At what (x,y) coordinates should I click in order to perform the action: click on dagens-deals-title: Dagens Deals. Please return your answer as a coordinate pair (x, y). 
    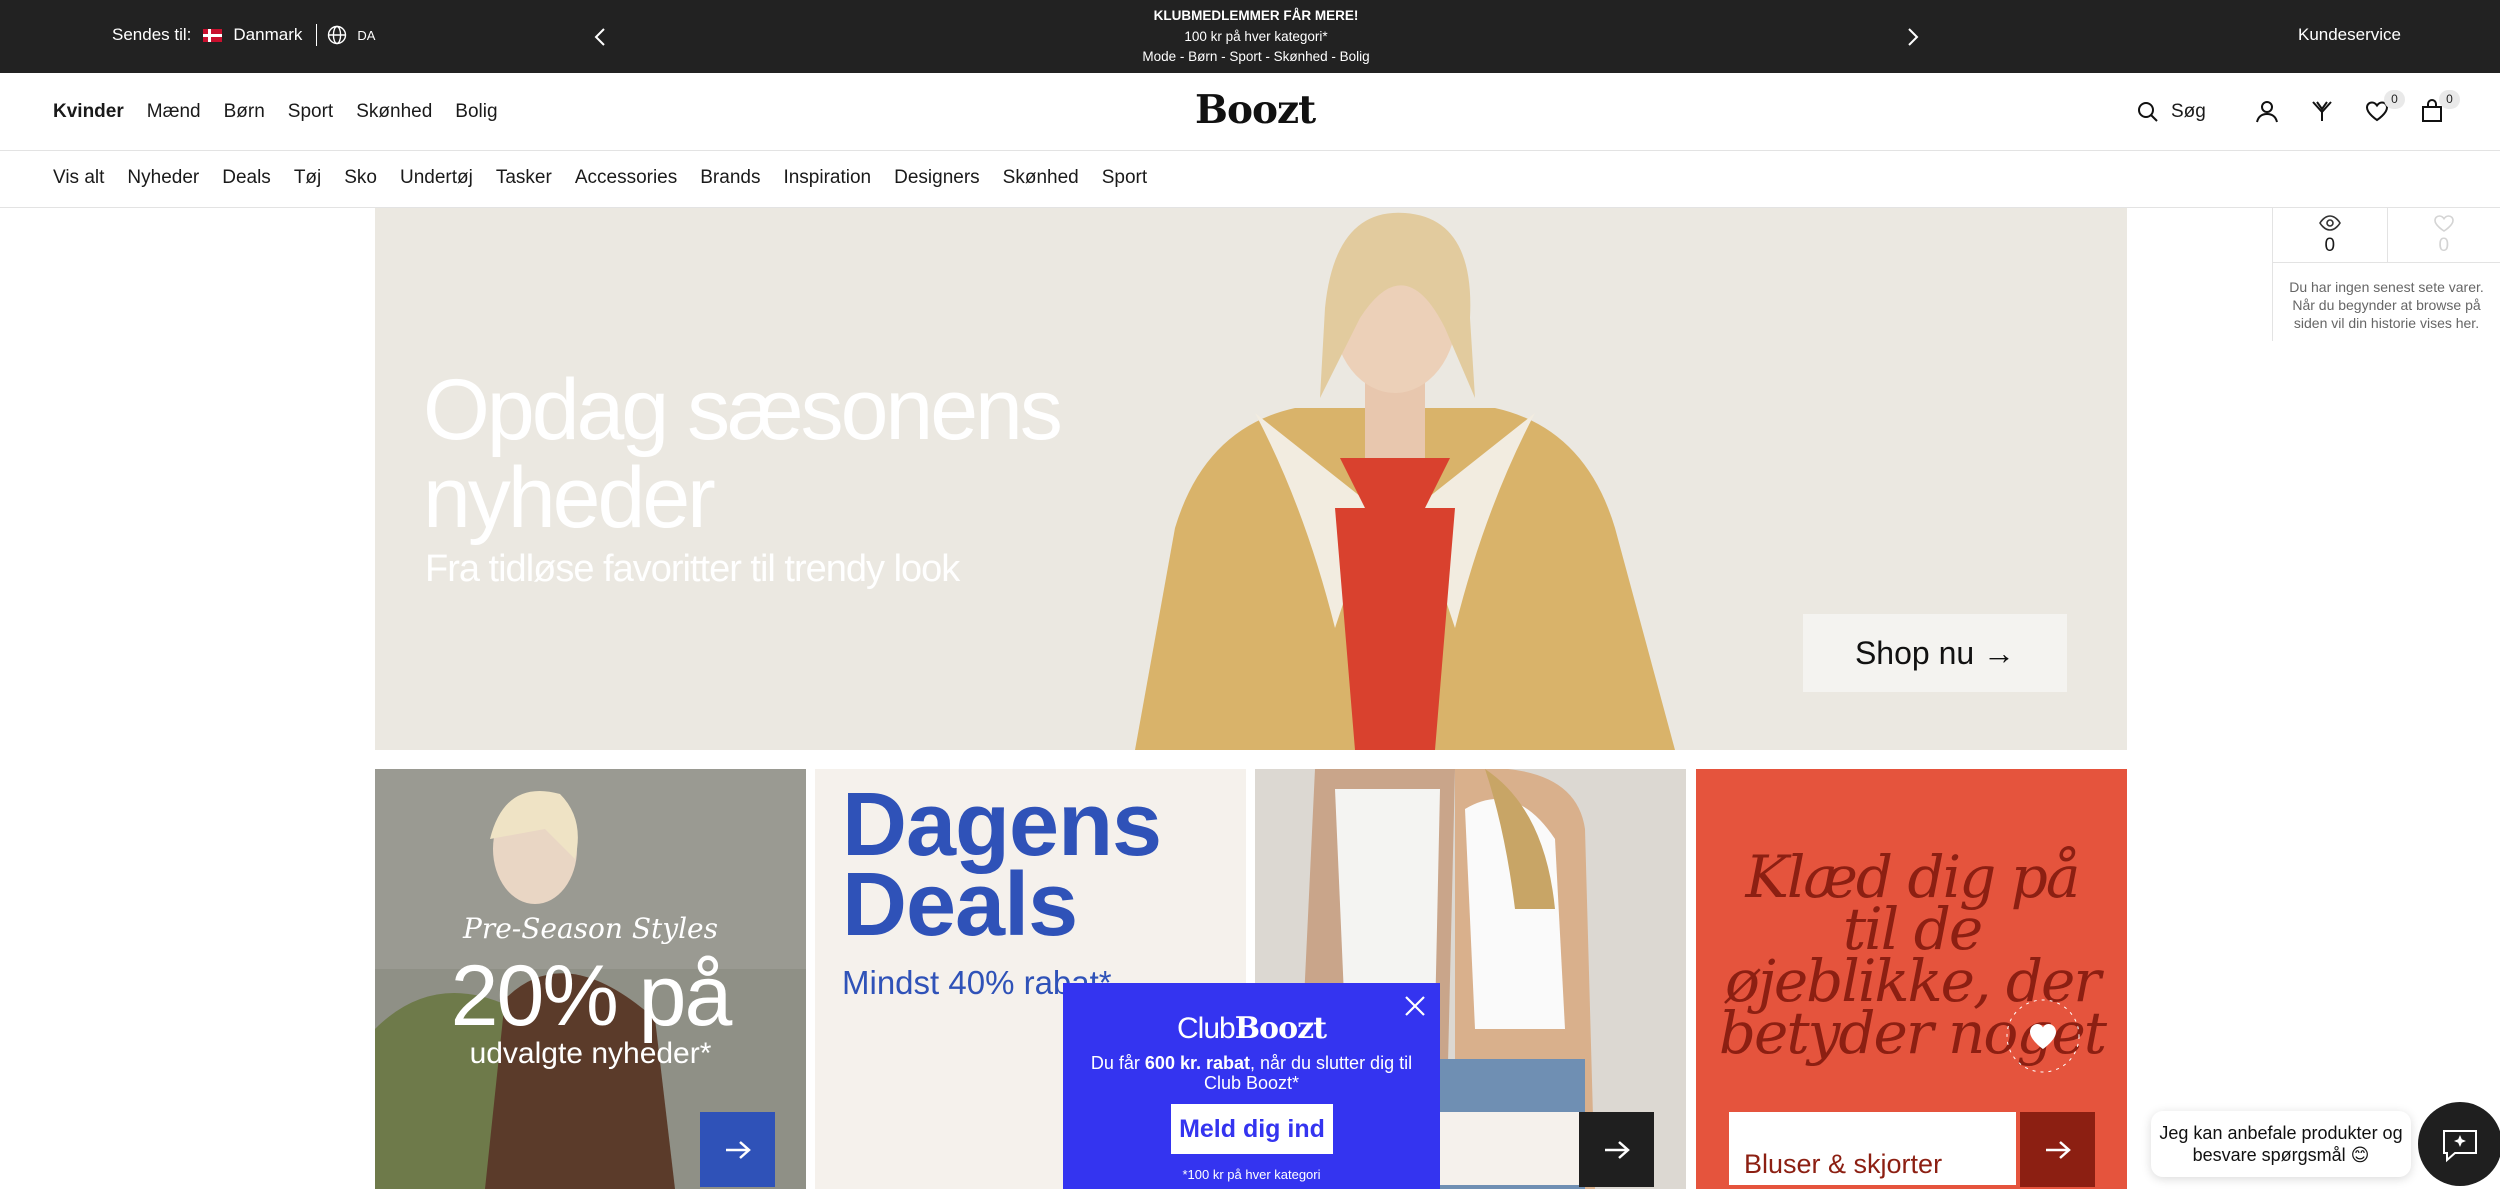
    Looking at the image, I should click on (1002, 865).